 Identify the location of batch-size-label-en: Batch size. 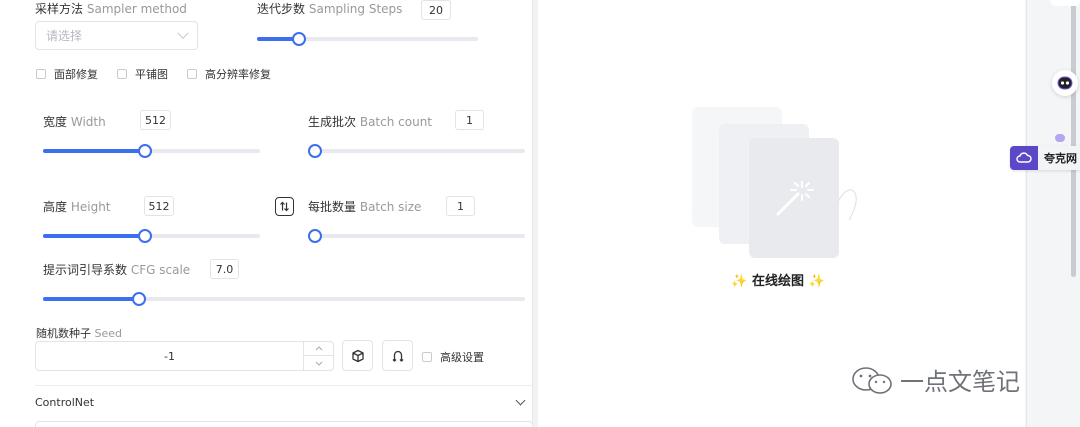
(390, 207).